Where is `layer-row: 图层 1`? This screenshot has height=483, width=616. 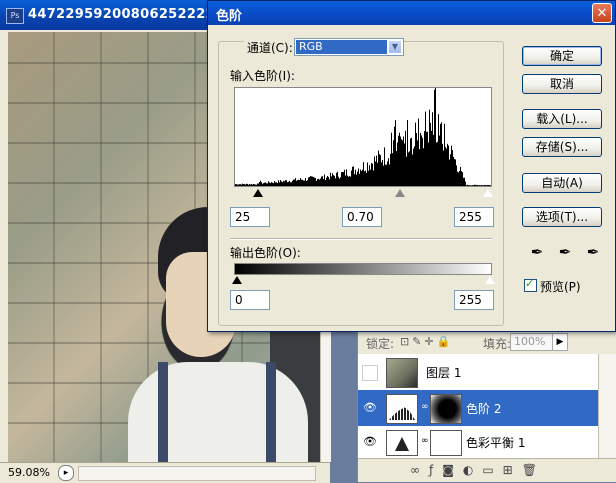
layer-row: 图层 1 is located at coordinates (478, 372).